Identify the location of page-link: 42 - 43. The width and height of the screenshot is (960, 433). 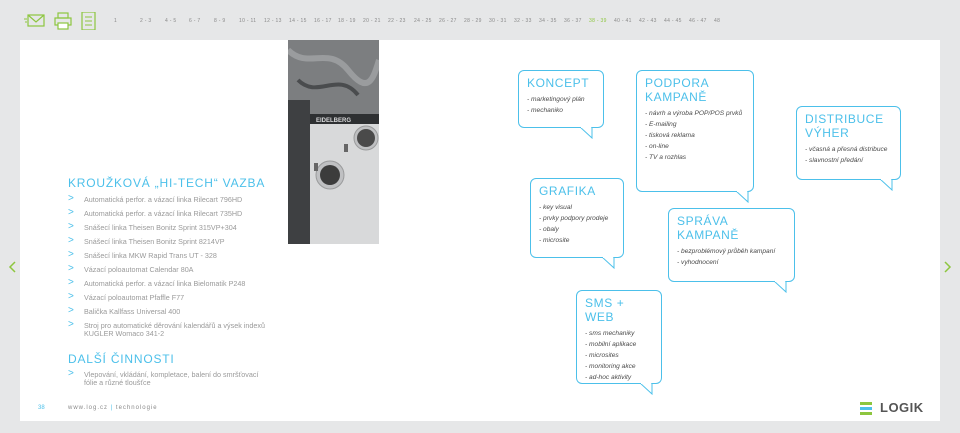
(648, 21).